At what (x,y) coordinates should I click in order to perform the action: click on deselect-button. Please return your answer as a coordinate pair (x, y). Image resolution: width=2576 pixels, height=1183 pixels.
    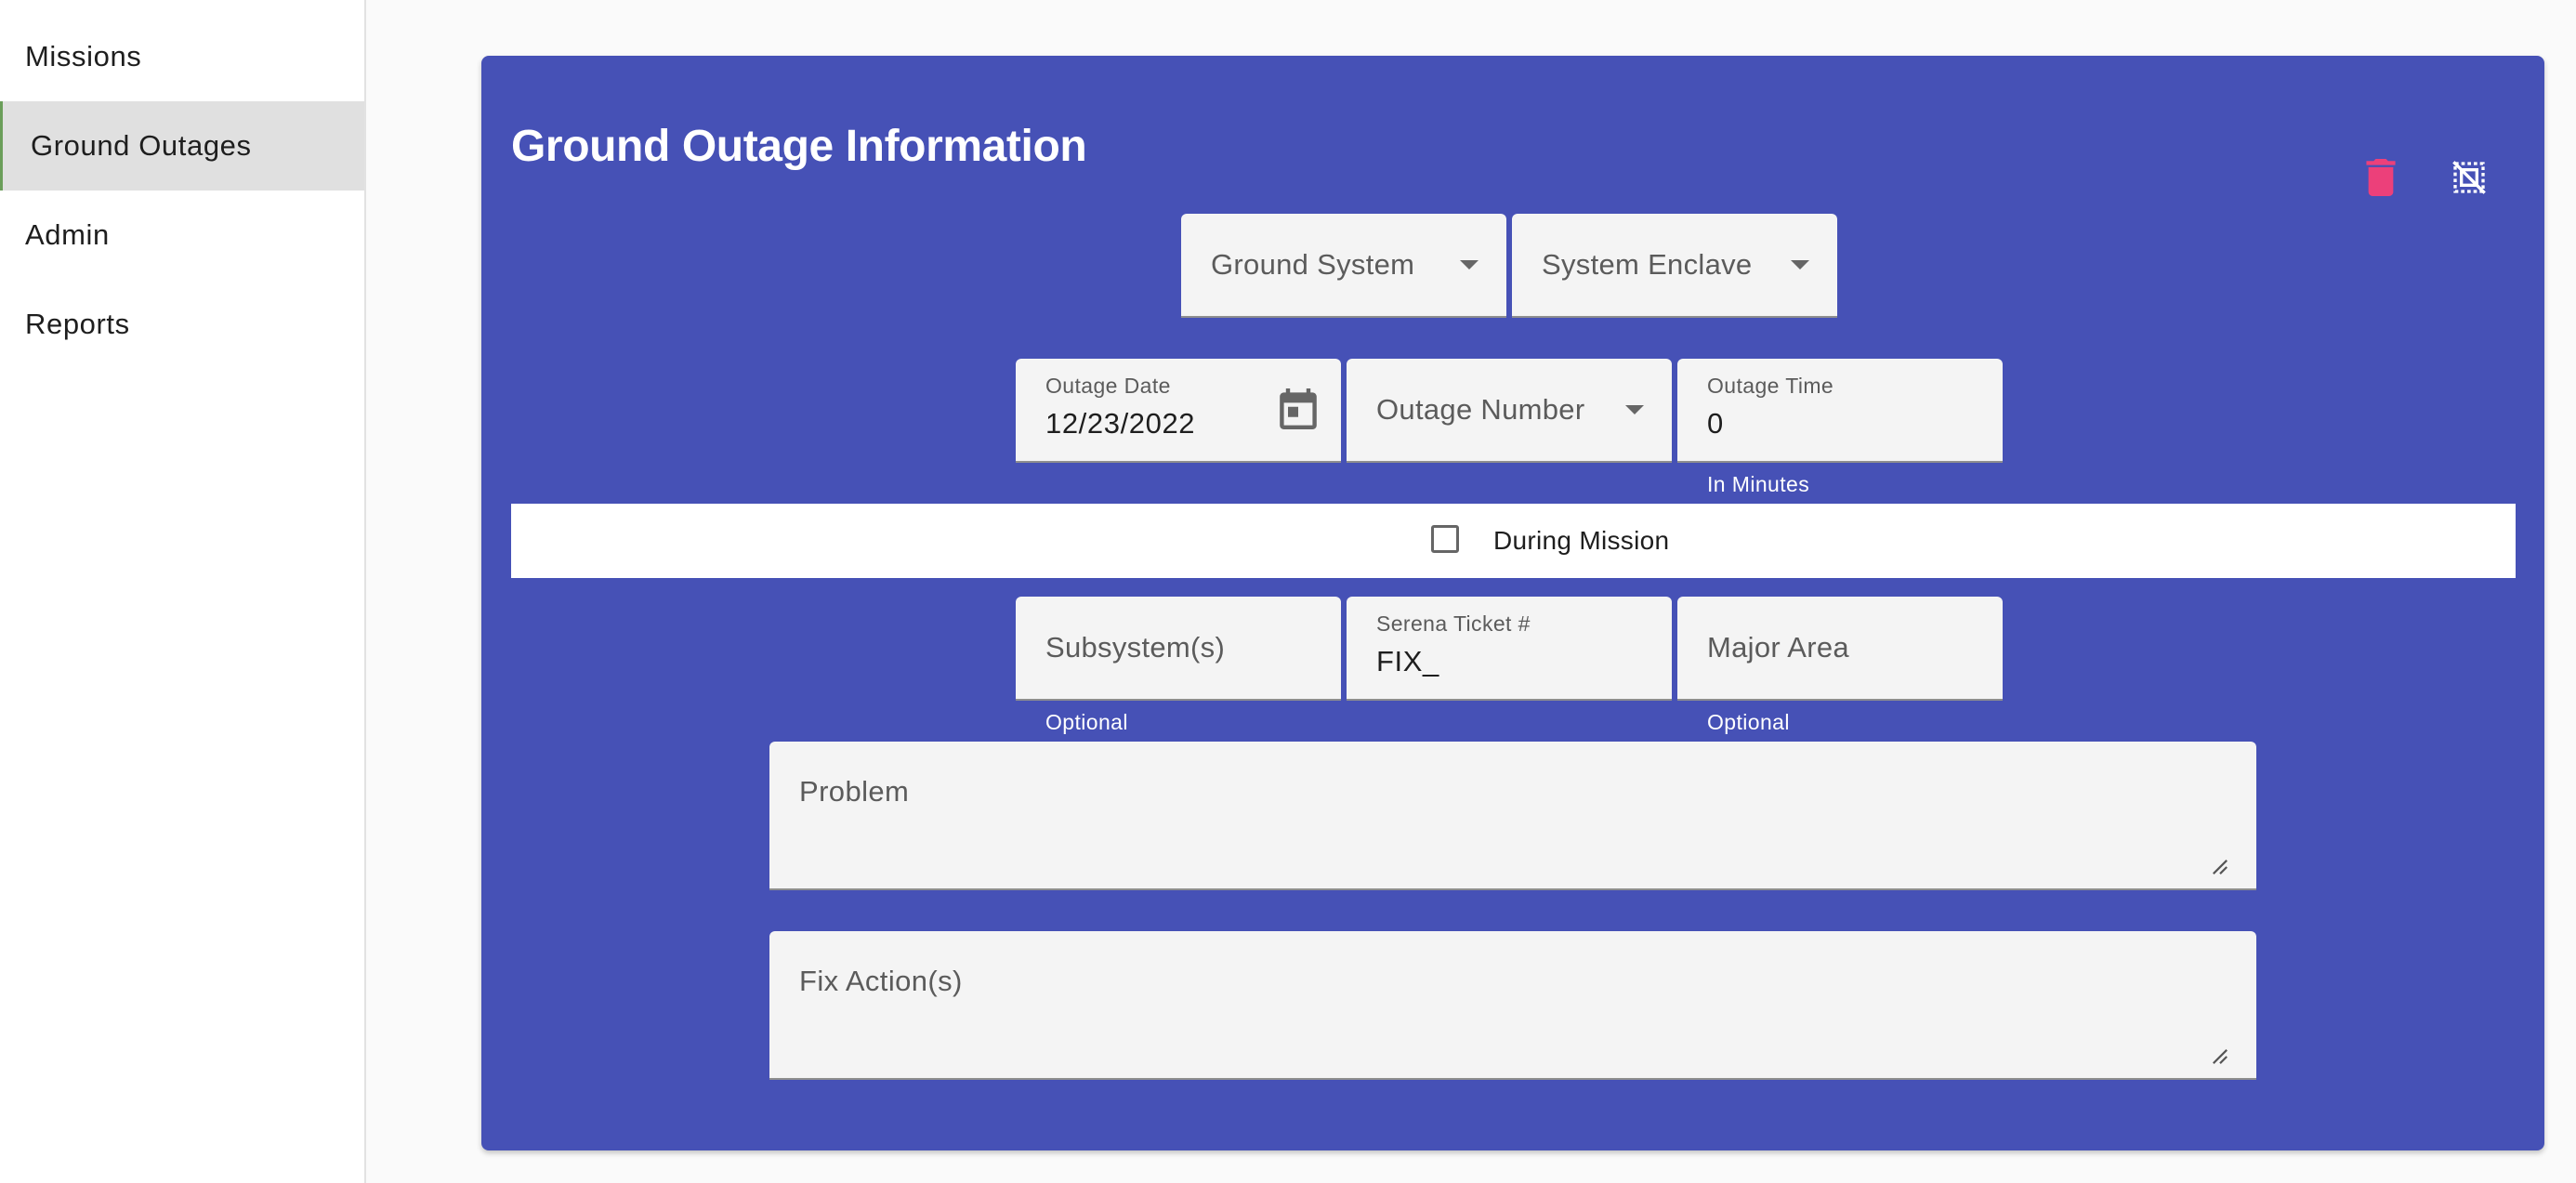
    Looking at the image, I should click on (2469, 178).